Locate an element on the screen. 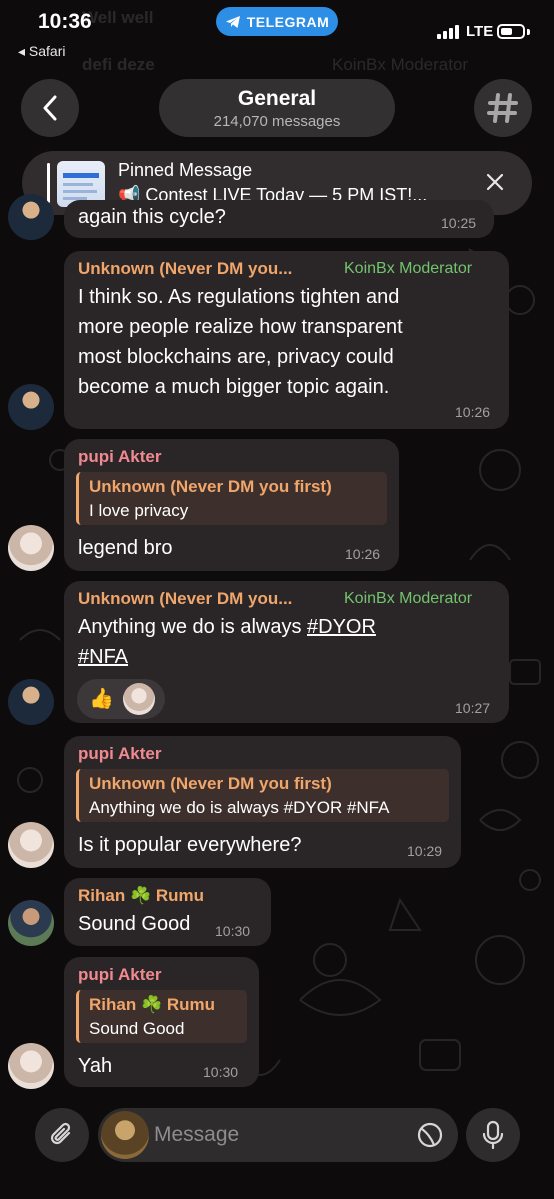 The width and height of the screenshot is (554, 1199). paperclip-icon is located at coordinates (60, 1133).